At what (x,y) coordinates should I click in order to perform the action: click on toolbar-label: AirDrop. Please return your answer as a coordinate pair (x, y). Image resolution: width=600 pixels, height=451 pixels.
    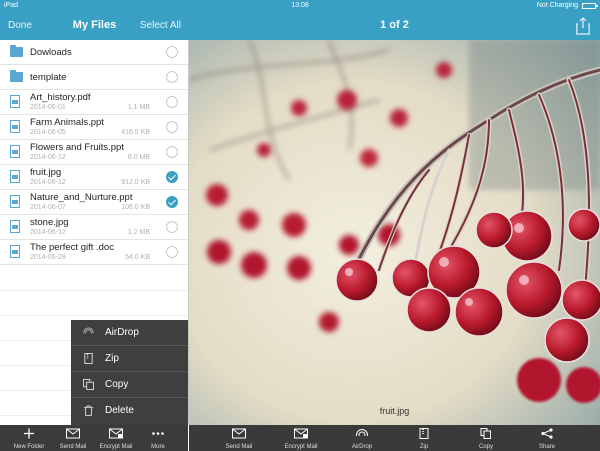
    Looking at the image, I should click on (362, 447).